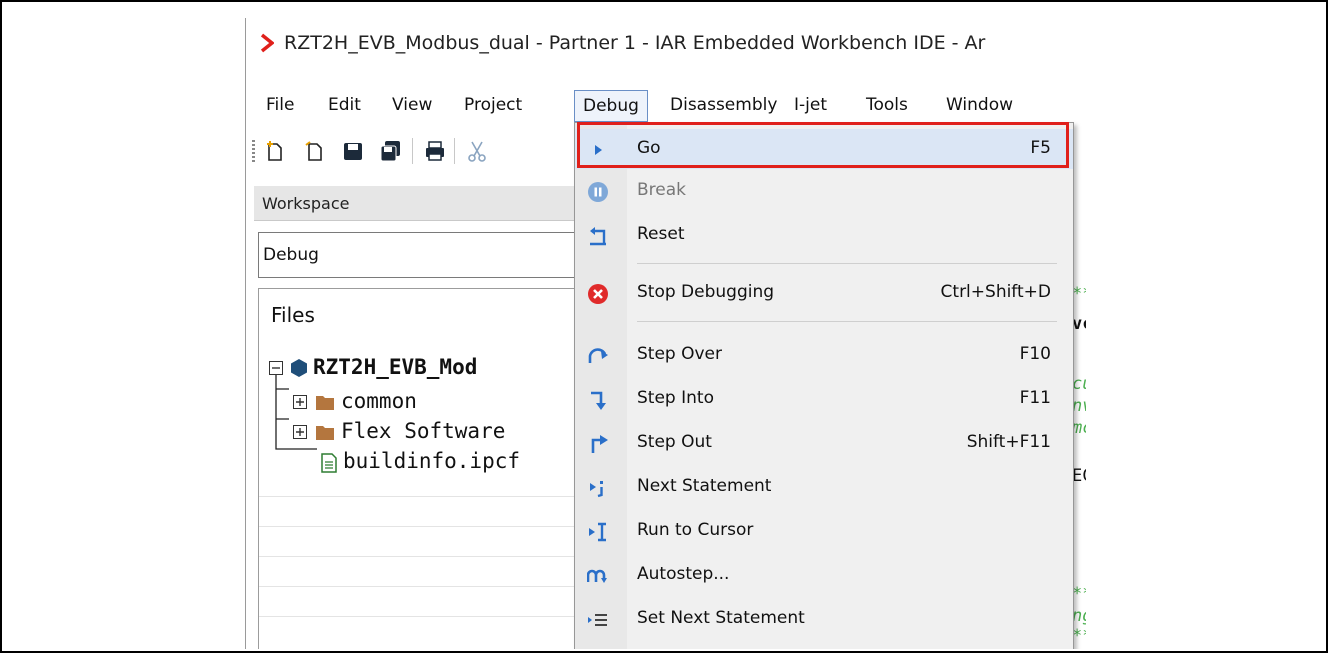 The height and width of the screenshot is (653, 1328). I want to click on editor-text: vc, so click(1079, 324).